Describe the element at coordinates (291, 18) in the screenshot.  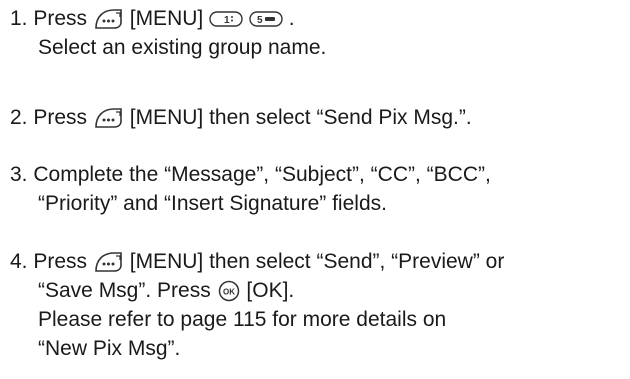
I see `step-text: .` at that location.